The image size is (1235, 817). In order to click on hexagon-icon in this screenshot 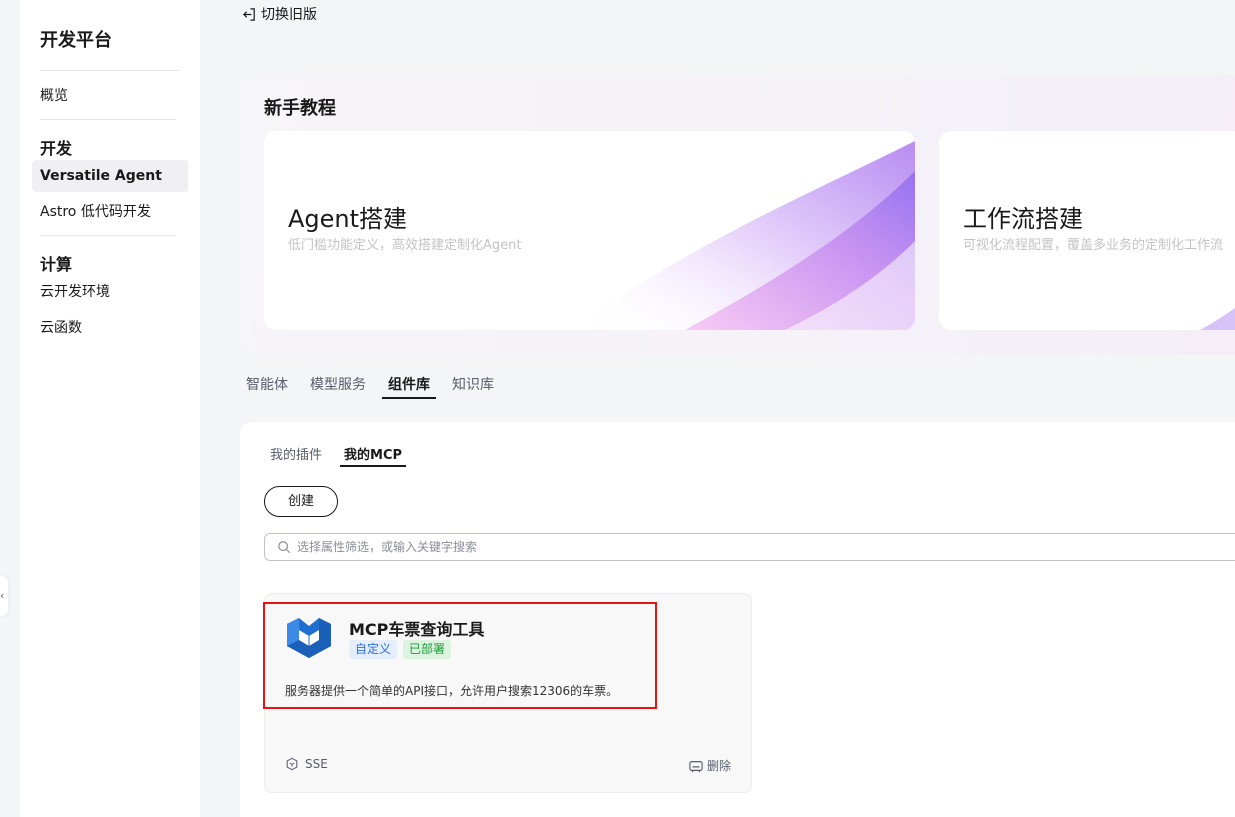, I will do `click(292, 764)`.